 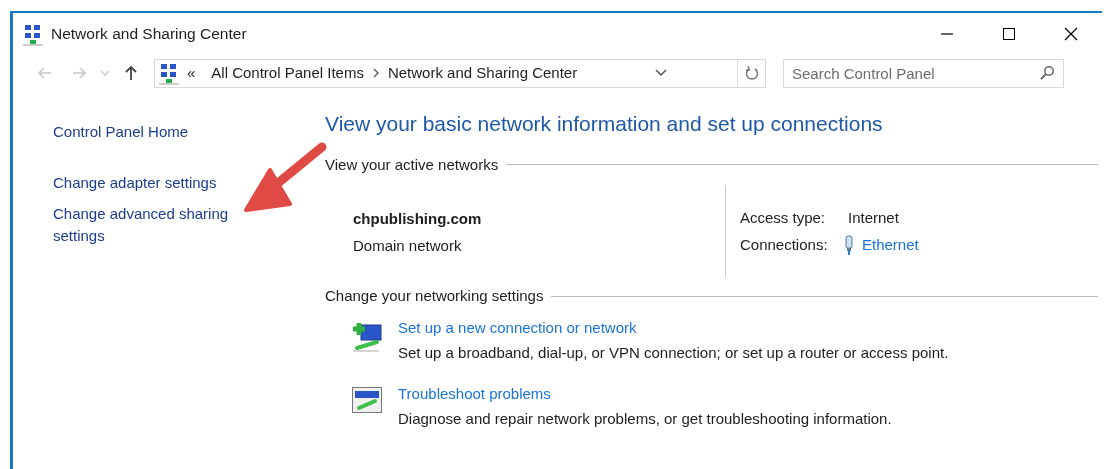 I want to click on arrow-right-icon, so click(x=79, y=73).